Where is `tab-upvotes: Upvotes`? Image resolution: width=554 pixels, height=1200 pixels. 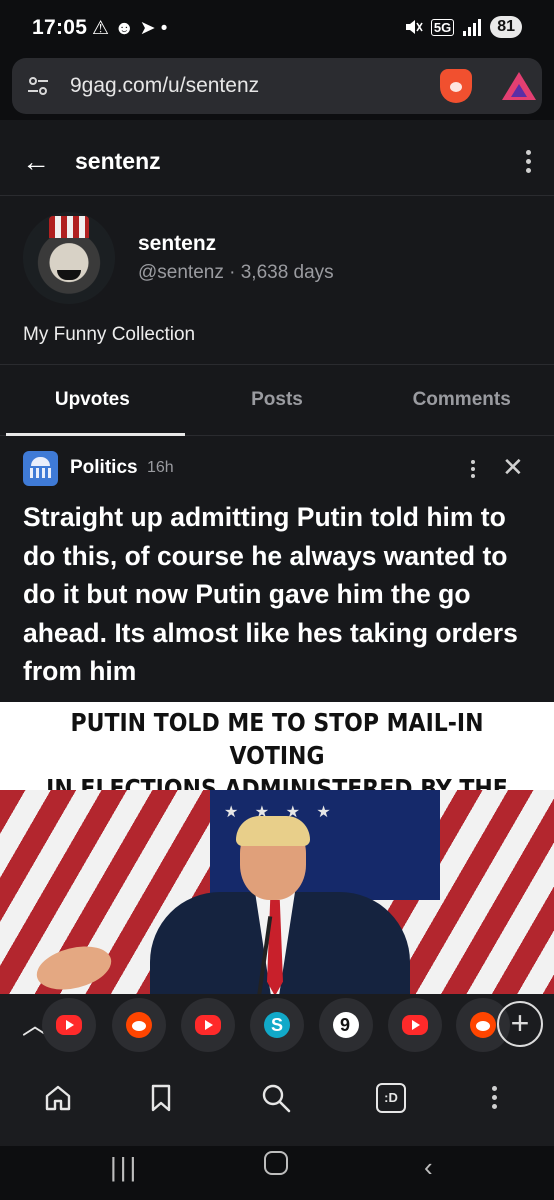
tab-upvotes: Upvotes is located at coordinates (92, 400).